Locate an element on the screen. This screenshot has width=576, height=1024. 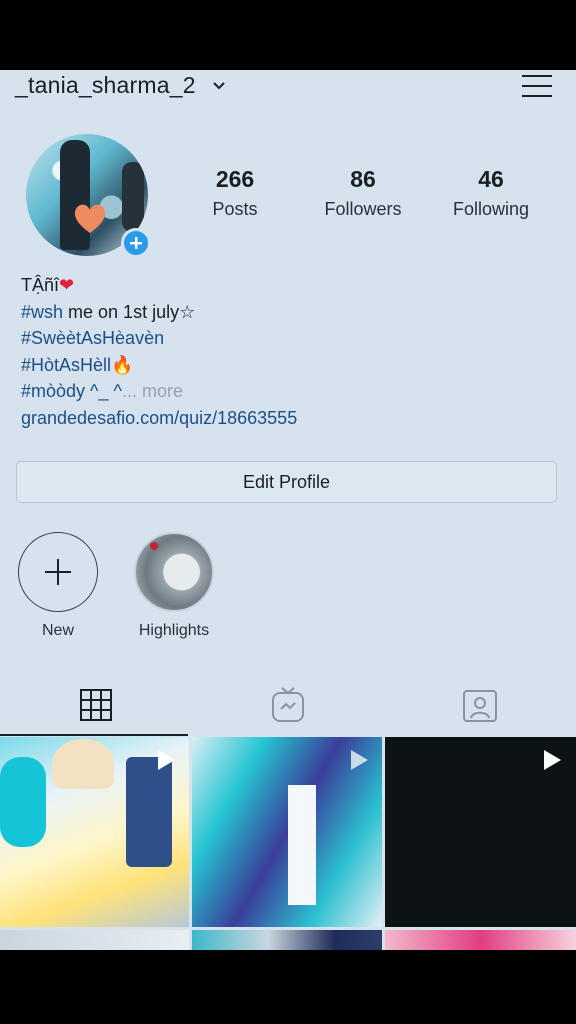
posts-count: 266 is located at coordinates (235, 179).